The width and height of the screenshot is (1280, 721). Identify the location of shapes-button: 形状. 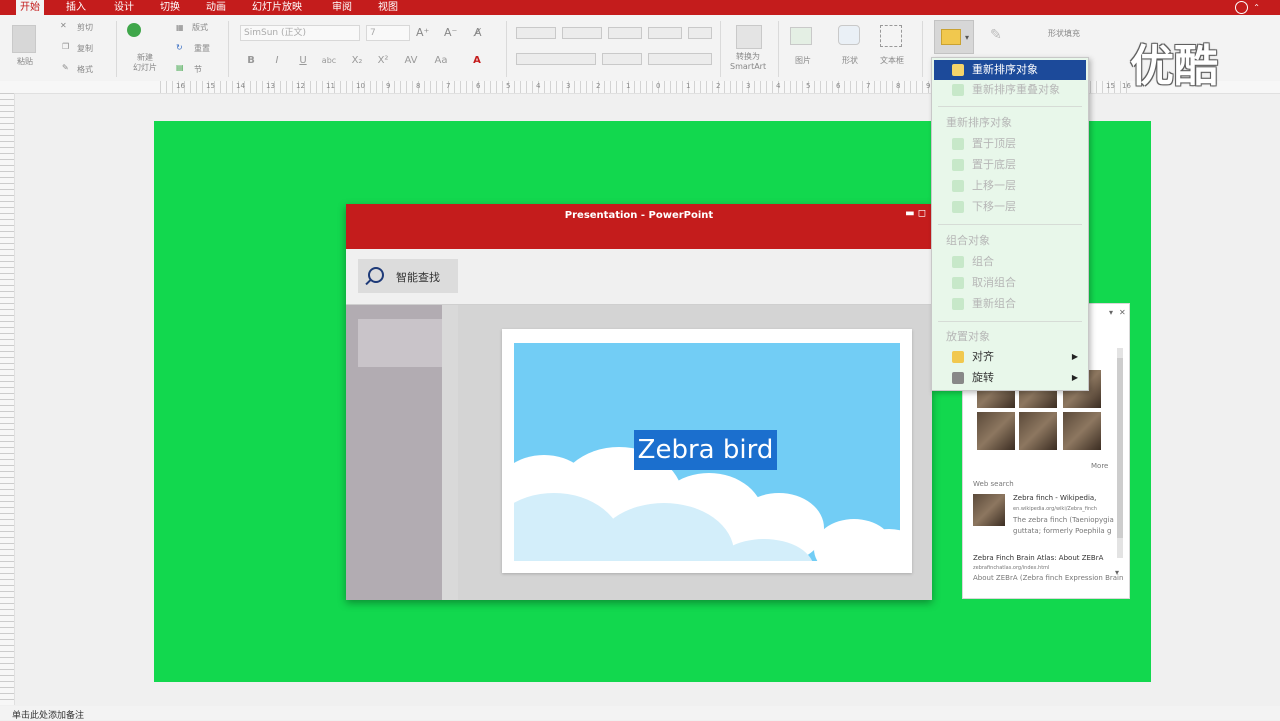
(850, 60).